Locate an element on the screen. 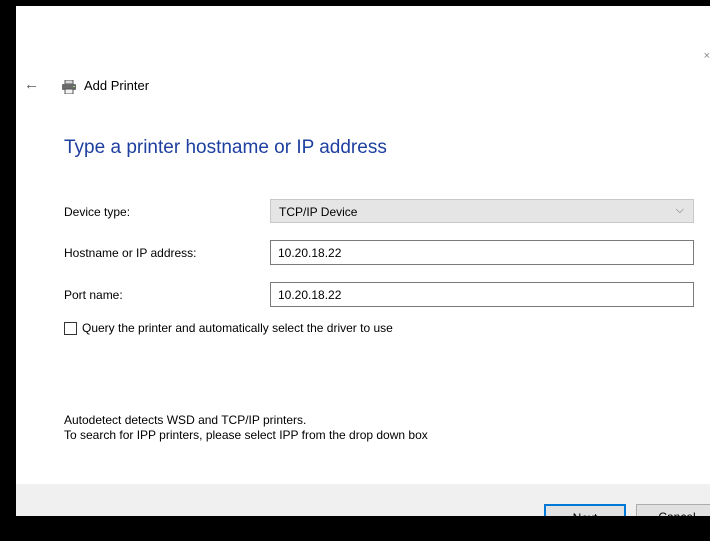 Image resolution: width=710 pixels, height=541 pixels. back-arrow-icon: ← is located at coordinates (31, 84).